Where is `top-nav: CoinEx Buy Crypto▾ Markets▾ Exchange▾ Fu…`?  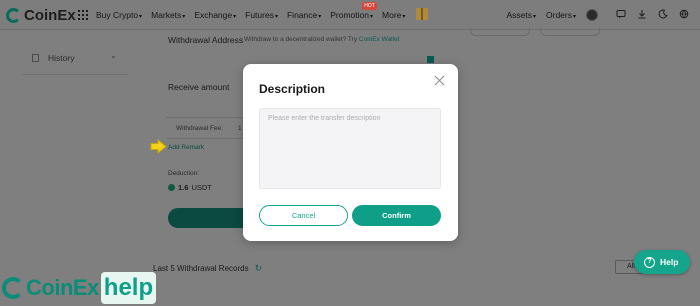
top-nav: CoinEx Buy Crypto▾ Markets▾ Exchange▾ Fu… is located at coordinates (350, 15).